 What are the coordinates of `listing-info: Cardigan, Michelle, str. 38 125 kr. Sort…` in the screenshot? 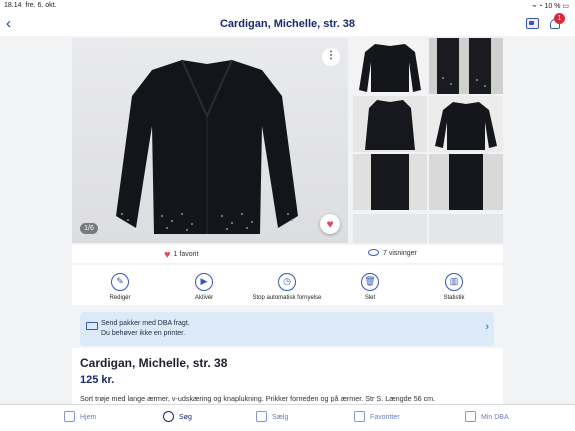 It's located at (287, 376).